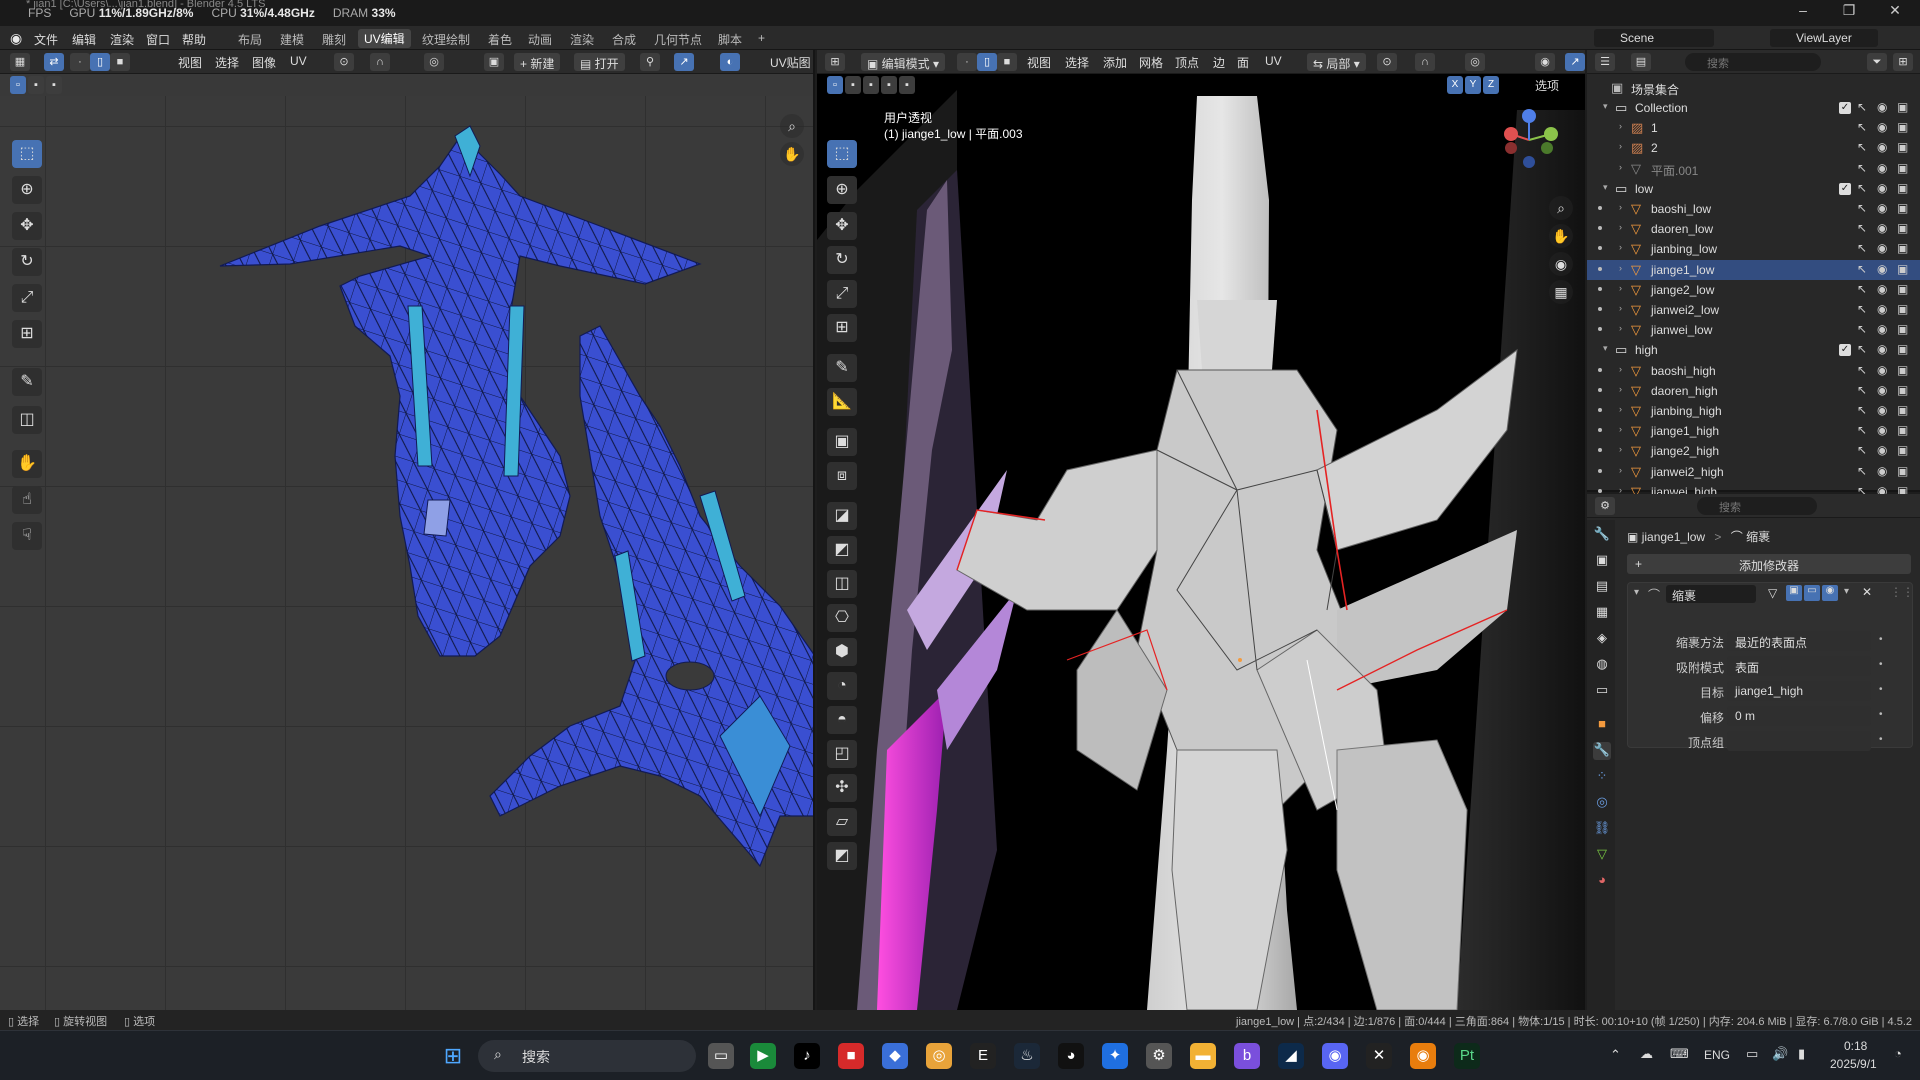 This screenshot has height=1080, width=1920. What do you see at coordinates (1602, 665) in the screenshot?
I see `world-tab-icon: ◍` at bounding box center [1602, 665].